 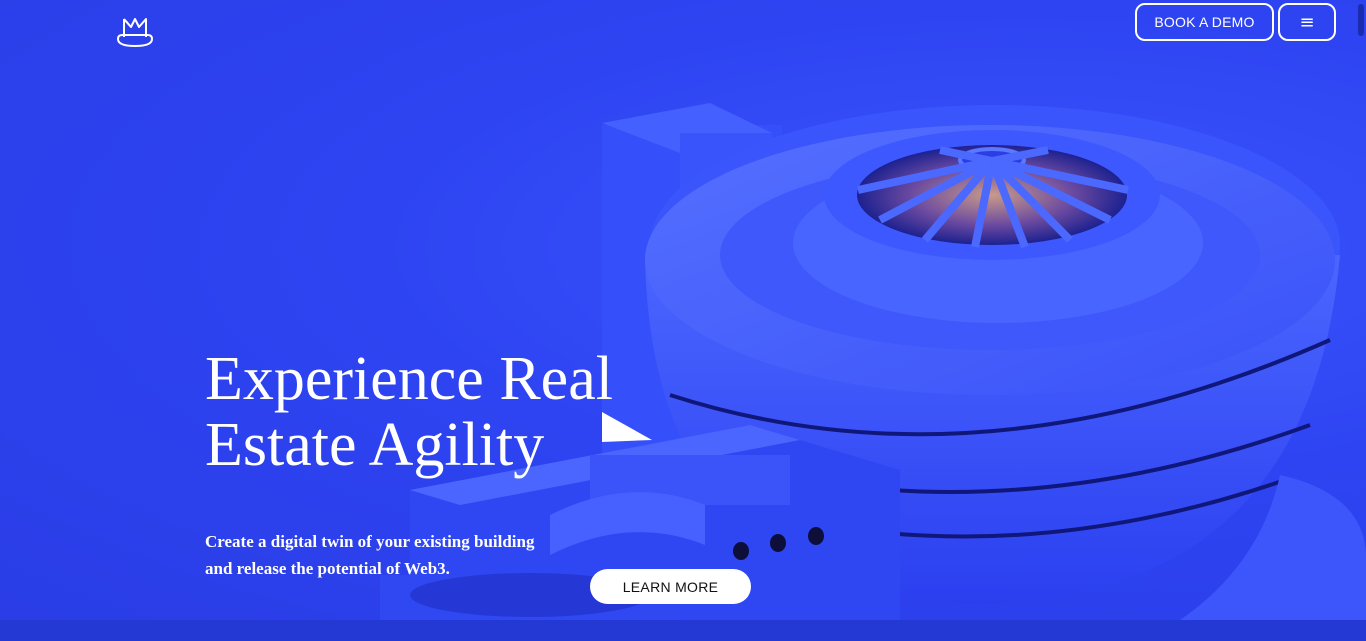 What do you see at coordinates (409, 379) in the screenshot?
I see `headline-line-1: Experience Real` at bounding box center [409, 379].